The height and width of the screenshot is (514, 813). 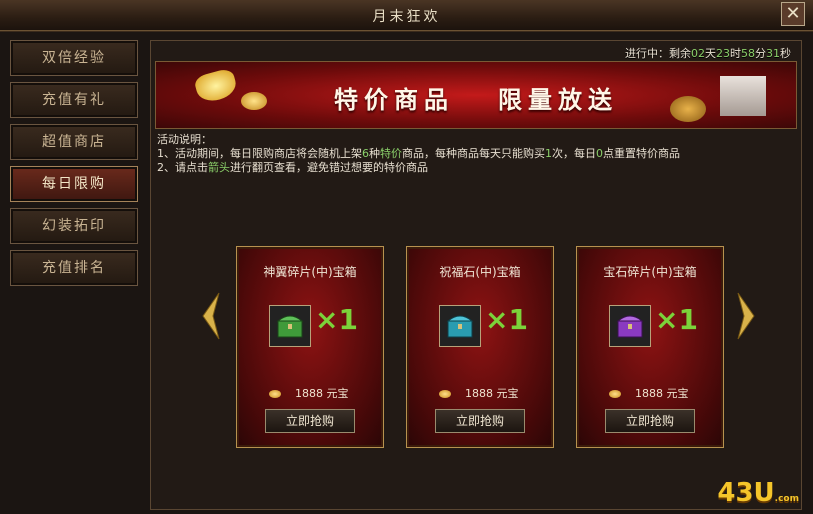 I want to click on close-button: ✕, so click(x=793, y=14).